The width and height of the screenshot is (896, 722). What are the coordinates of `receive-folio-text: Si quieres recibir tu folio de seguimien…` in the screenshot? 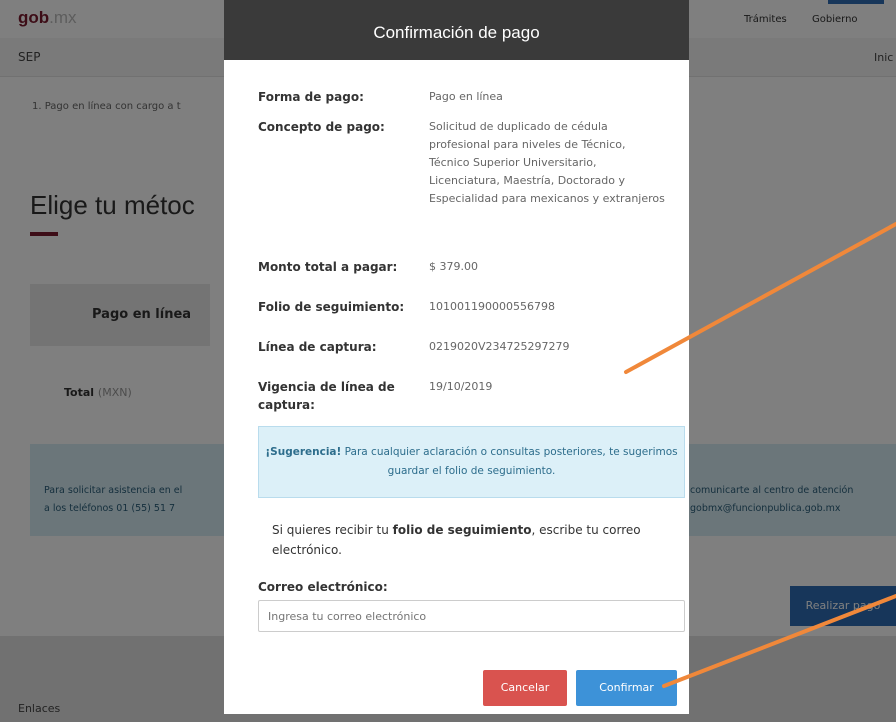 It's located at (456, 540).